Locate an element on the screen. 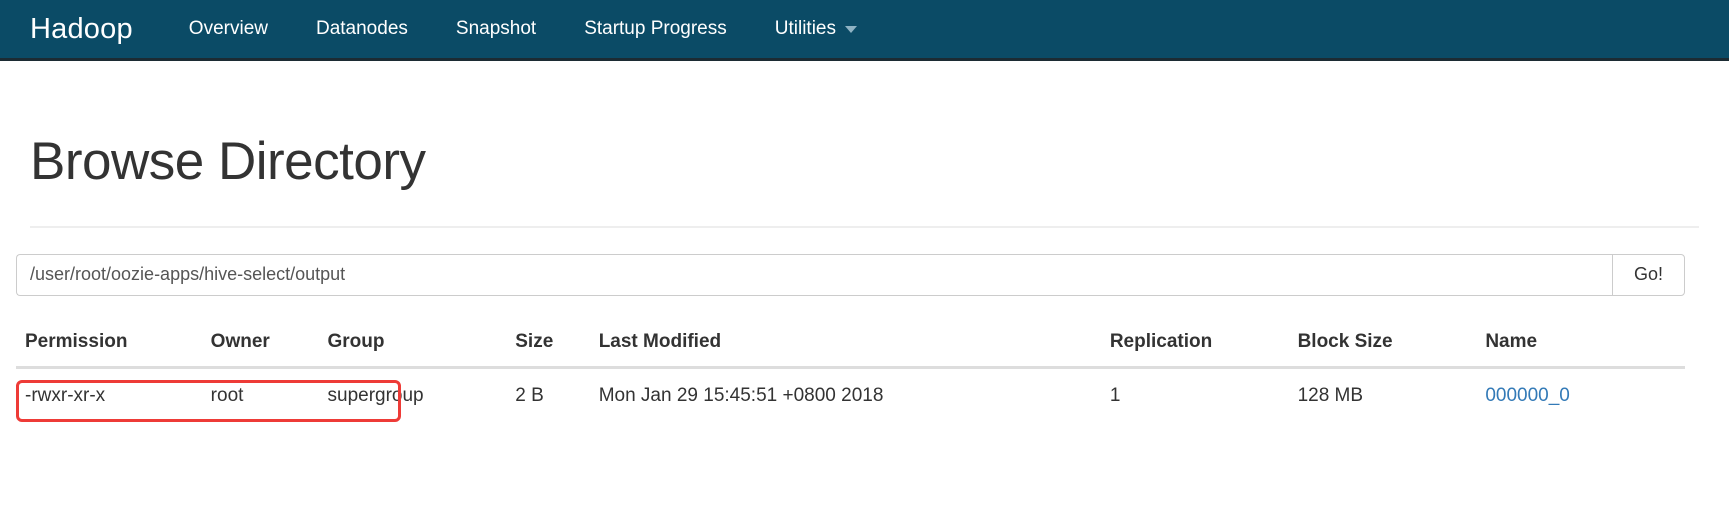 The image size is (1729, 517). brand-hadoop: Hadoop is located at coordinates (81, 29).